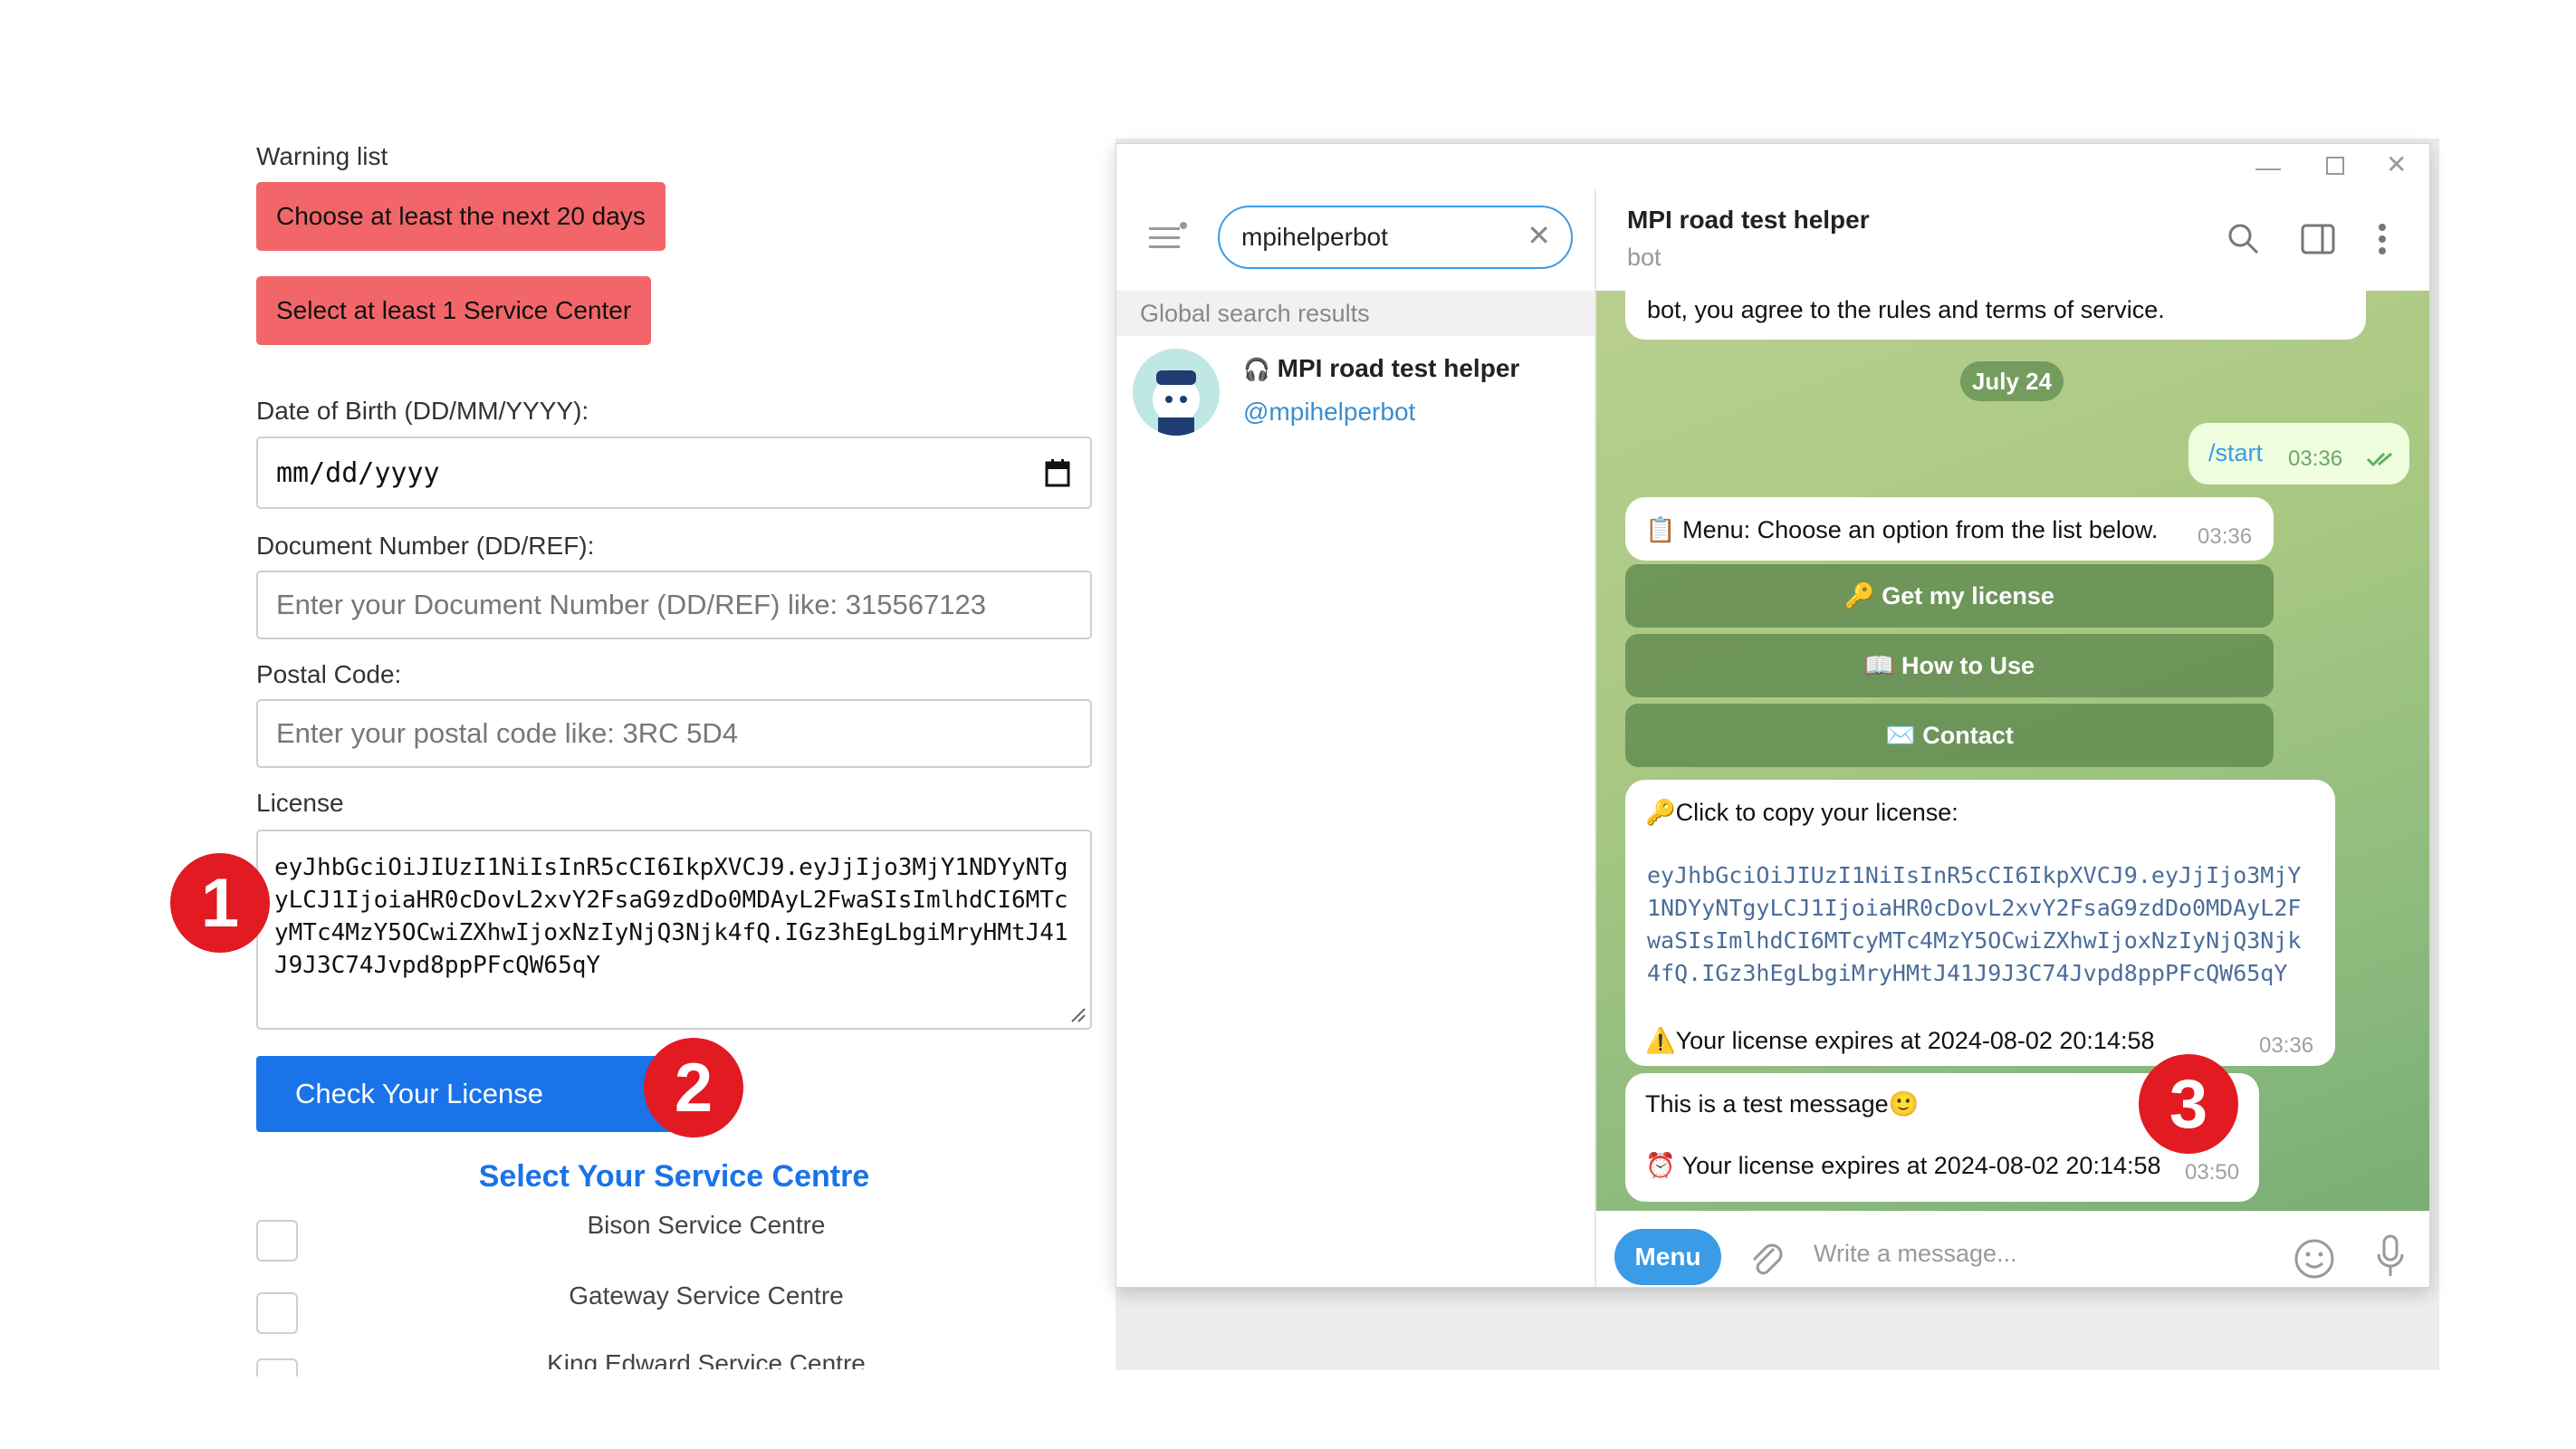 The width and height of the screenshot is (2576, 1449). Describe the element at coordinates (2268, 167) in the screenshot. I see `minimize-icon: —` at that location.